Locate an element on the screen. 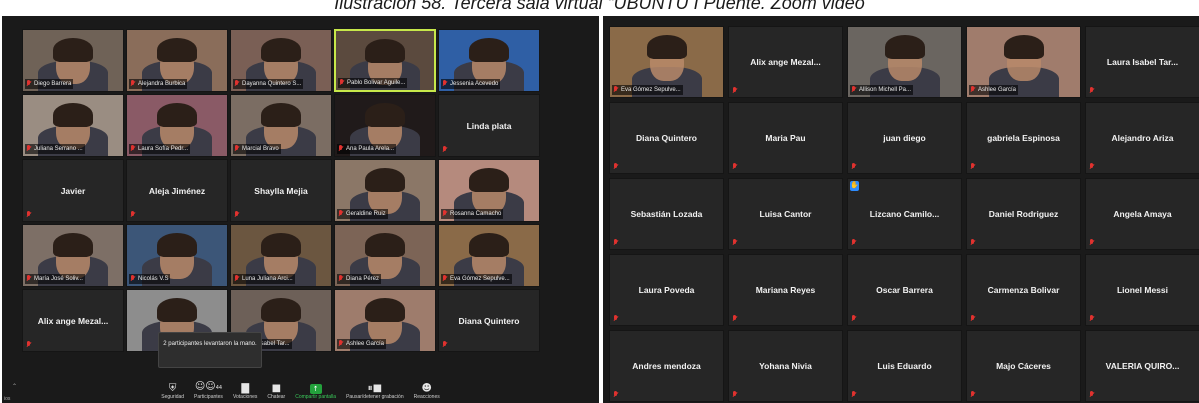 The image size is (1199, 403). participant-name: Laura Poveda is located at coordinates (666, 290).